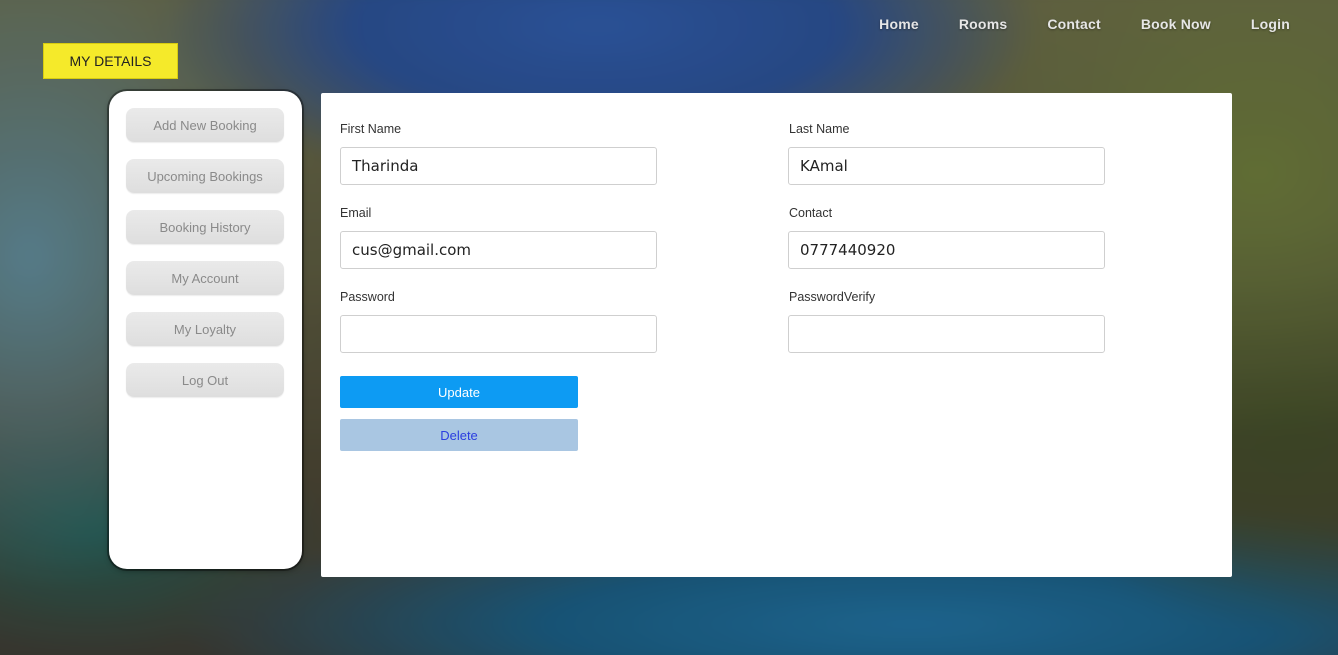  I want to click on sidebar-item-my-loyalty: My Loyalty, so click(205, 329).